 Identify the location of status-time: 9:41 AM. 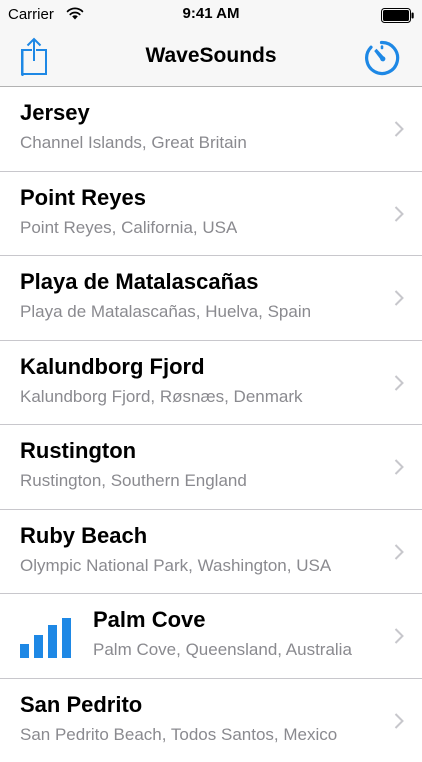
(211, 13).